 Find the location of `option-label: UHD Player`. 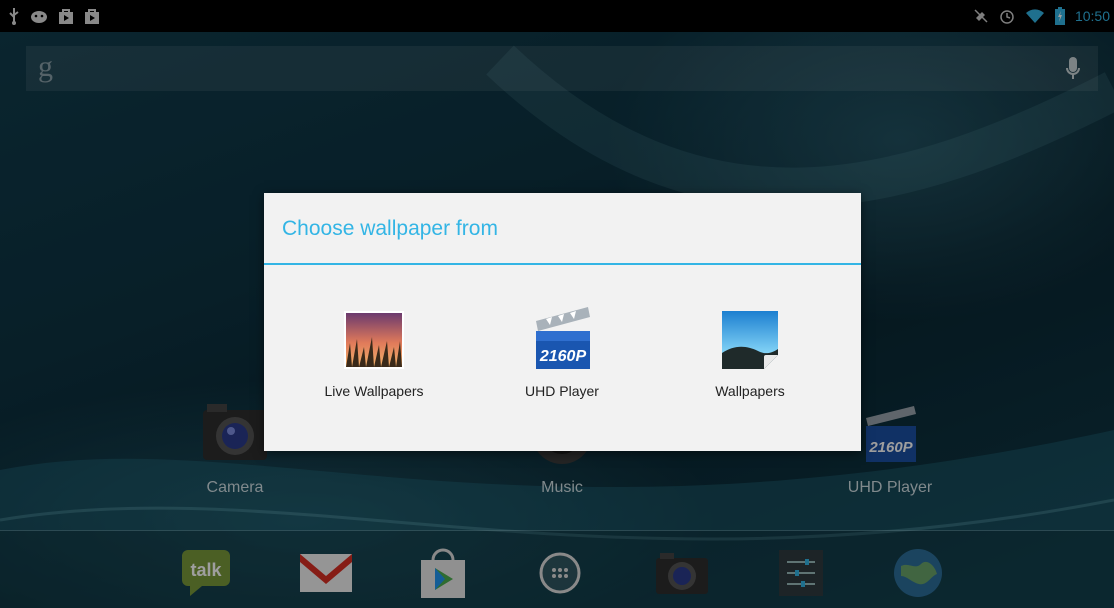

option-label: UHD Player is located at coordinates (562, 391).